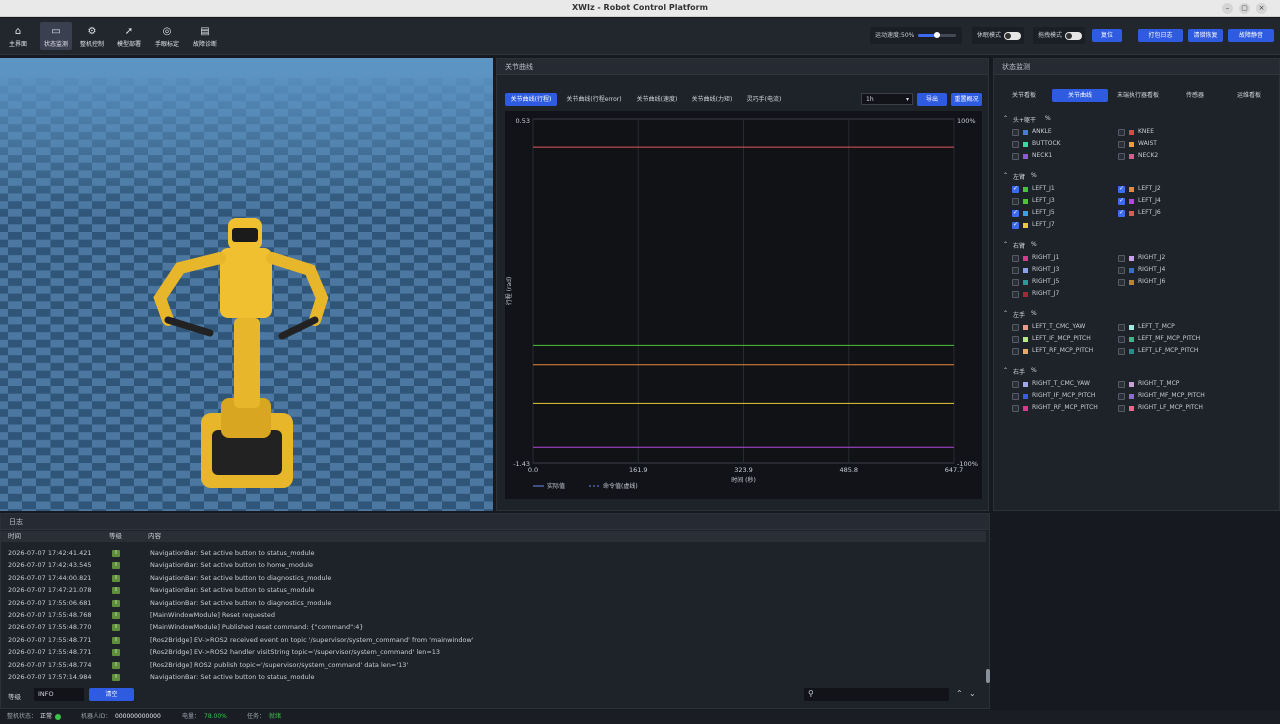 The image size is (1280, 724). I want to click on maximize-icon: ▢, so click(1244, 8).